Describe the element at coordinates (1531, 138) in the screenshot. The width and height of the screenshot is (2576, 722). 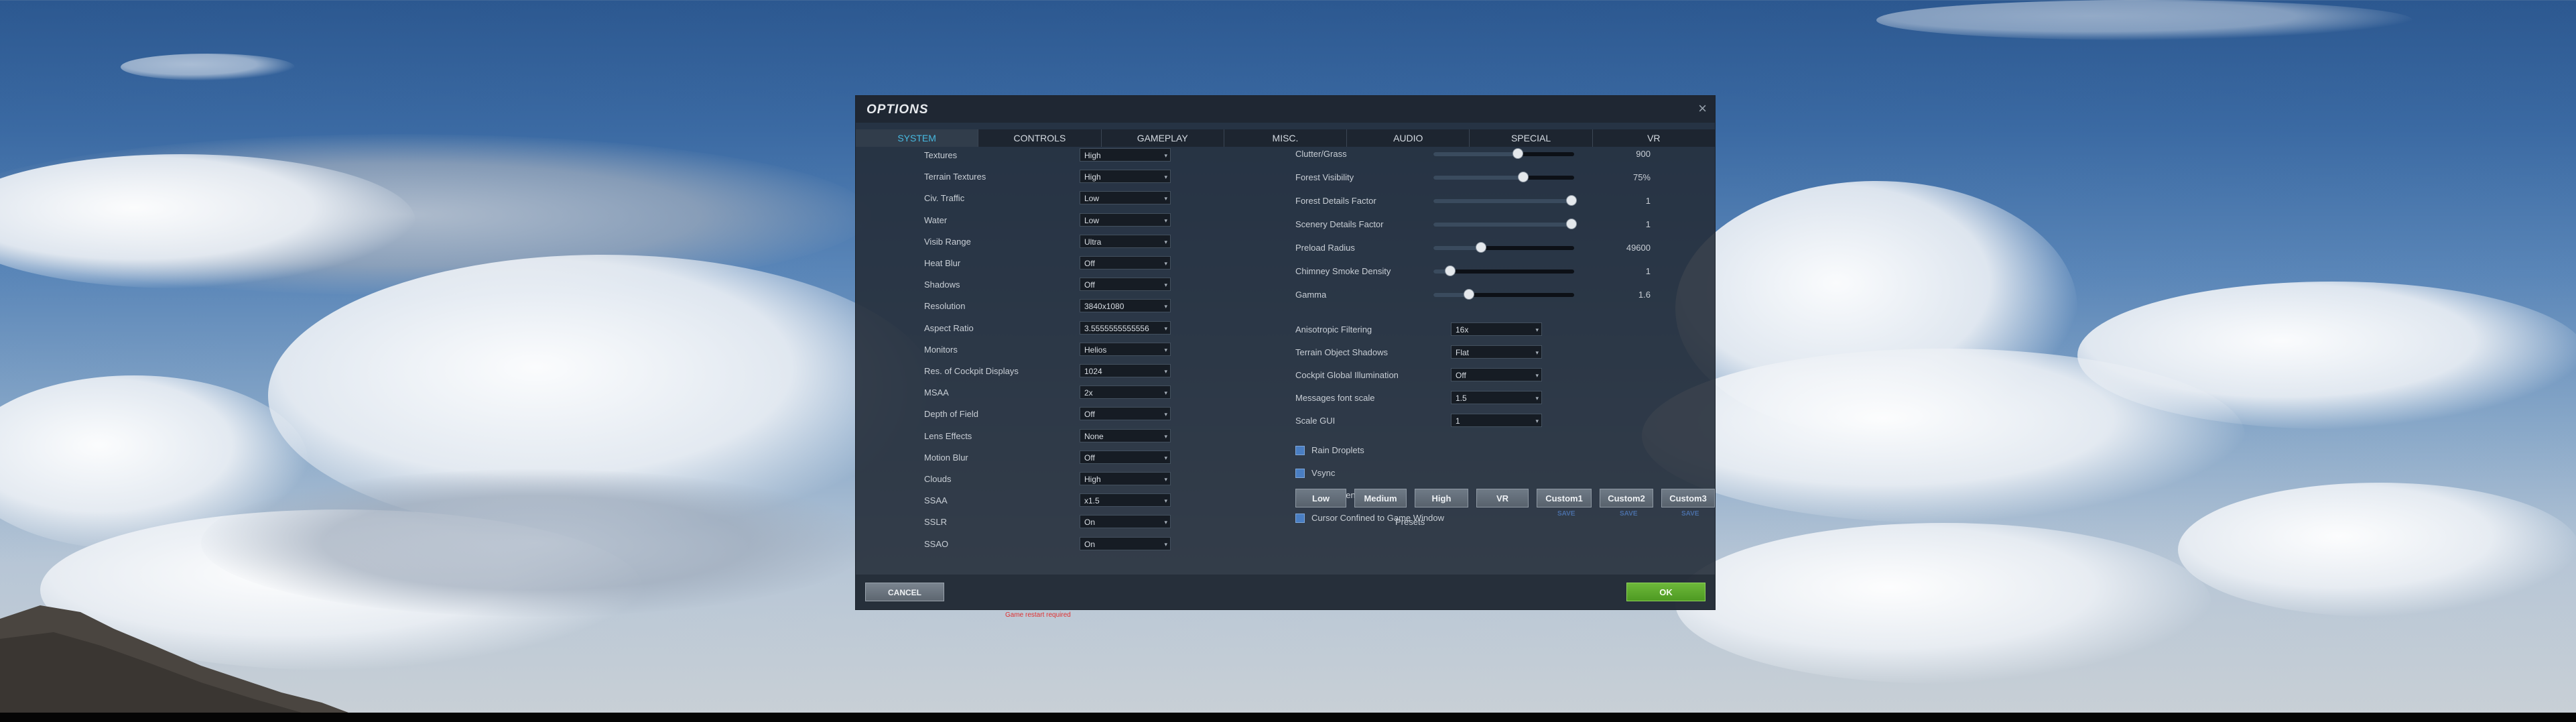
I see `tab-special: SPECIAL` at that location.